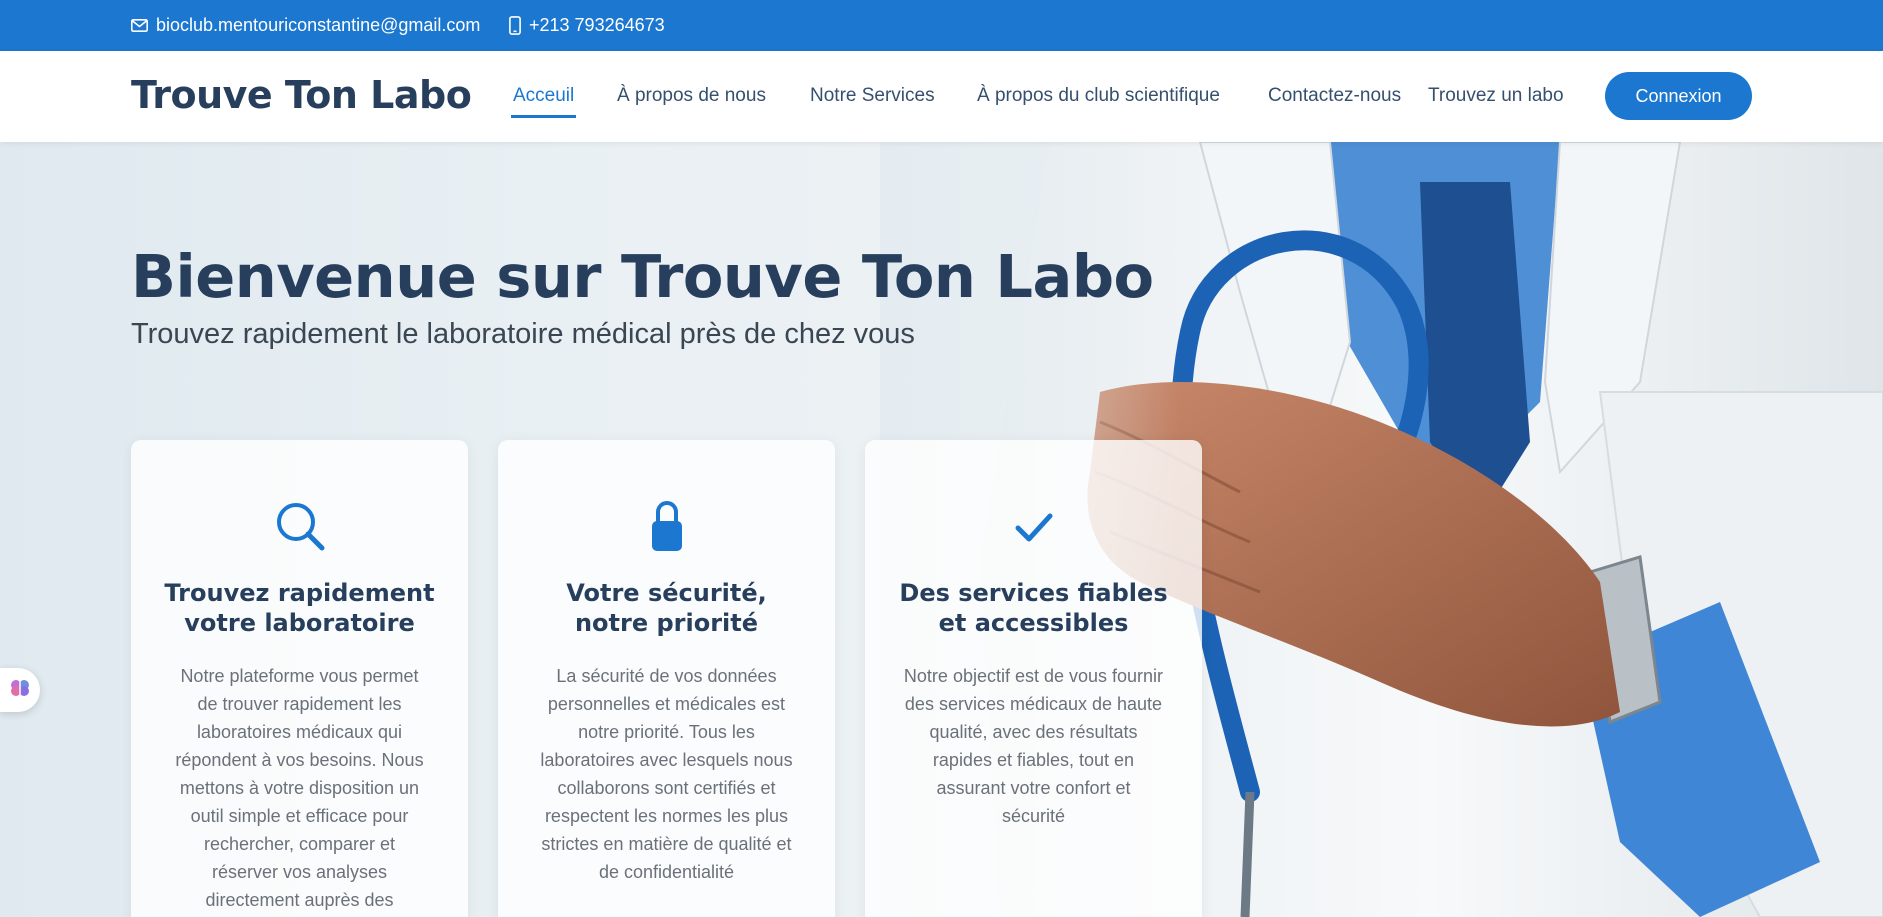 The image size is (1883, 917). What do you see at coordinates (1033, 623) in the screenshot?
I see `card-title-line2: et accessibles` at bounding box center [1033, 623].